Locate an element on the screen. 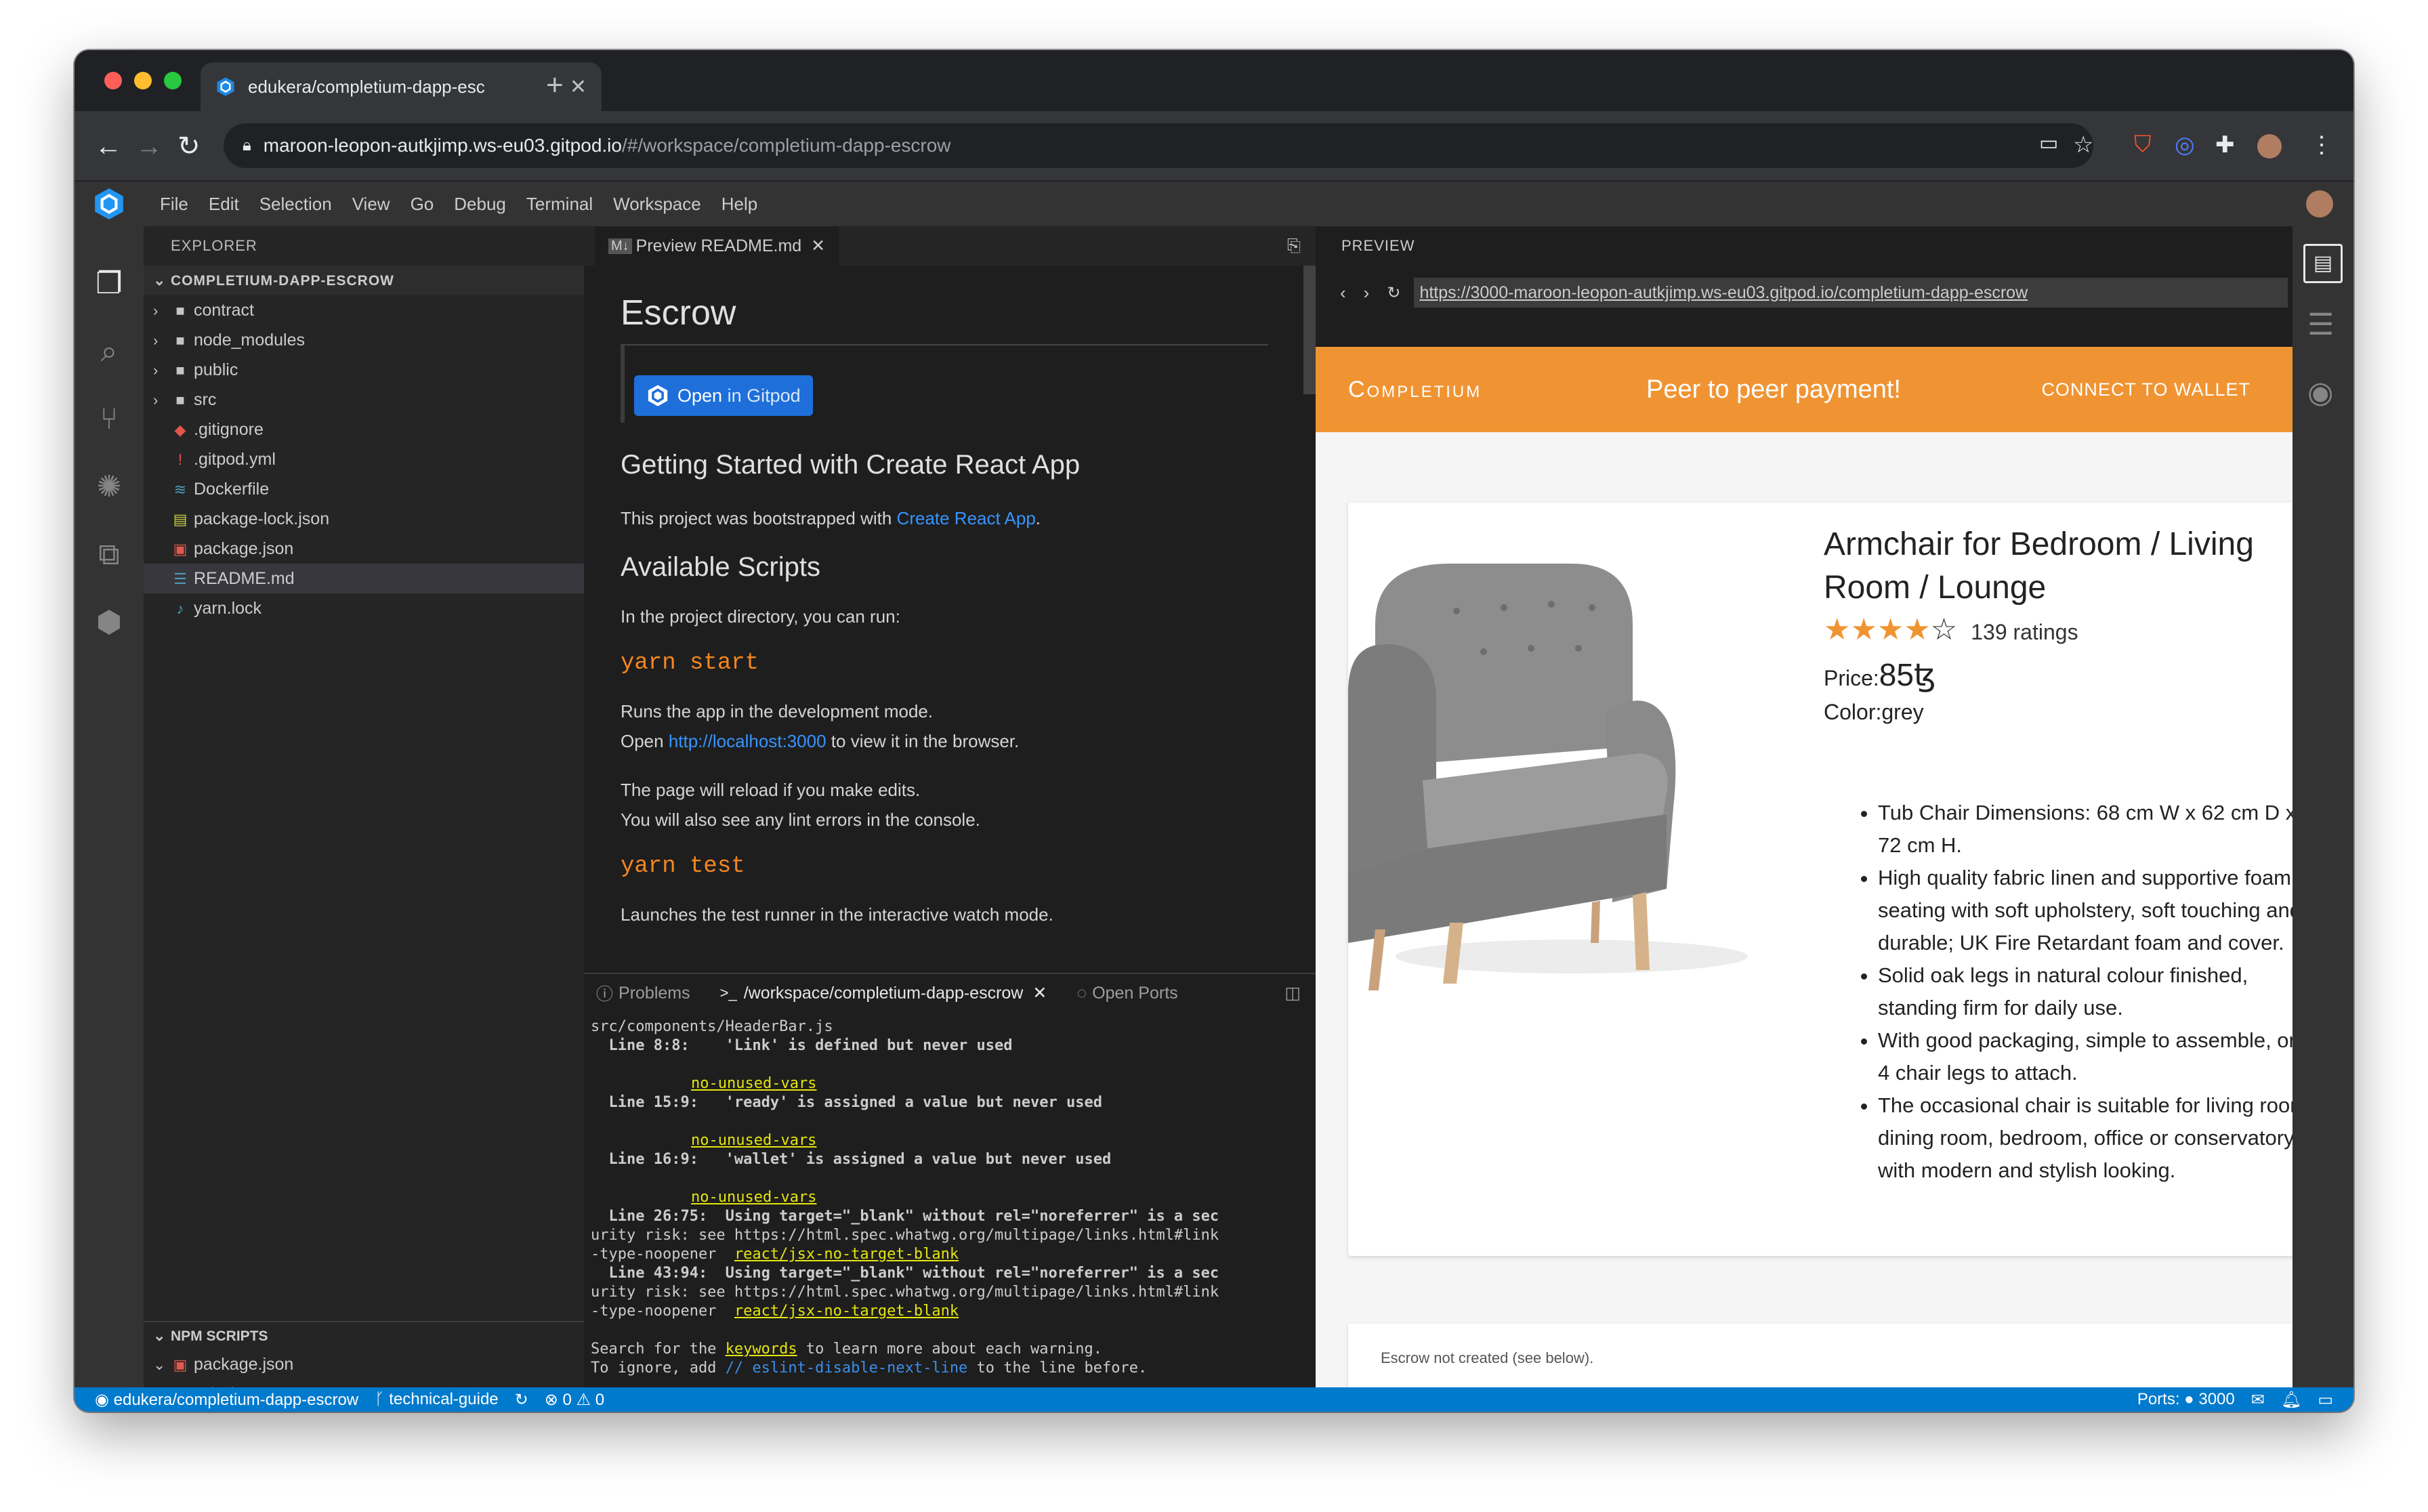 The image size is (2428, 1512). brand-logo: Completium is located at coordinates (1497, 390).